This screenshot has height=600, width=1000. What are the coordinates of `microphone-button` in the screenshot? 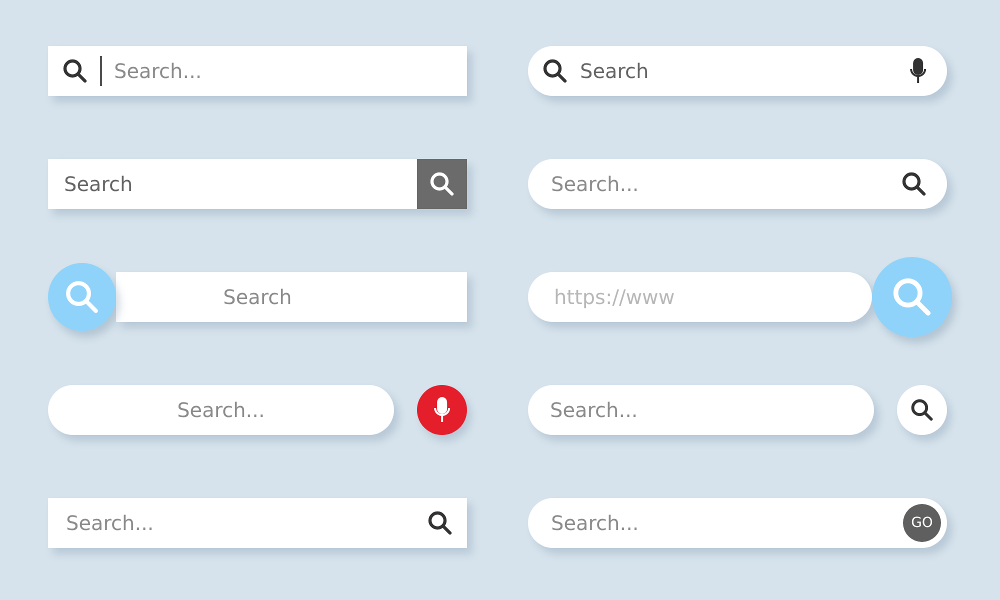 It's located at (442, 410).